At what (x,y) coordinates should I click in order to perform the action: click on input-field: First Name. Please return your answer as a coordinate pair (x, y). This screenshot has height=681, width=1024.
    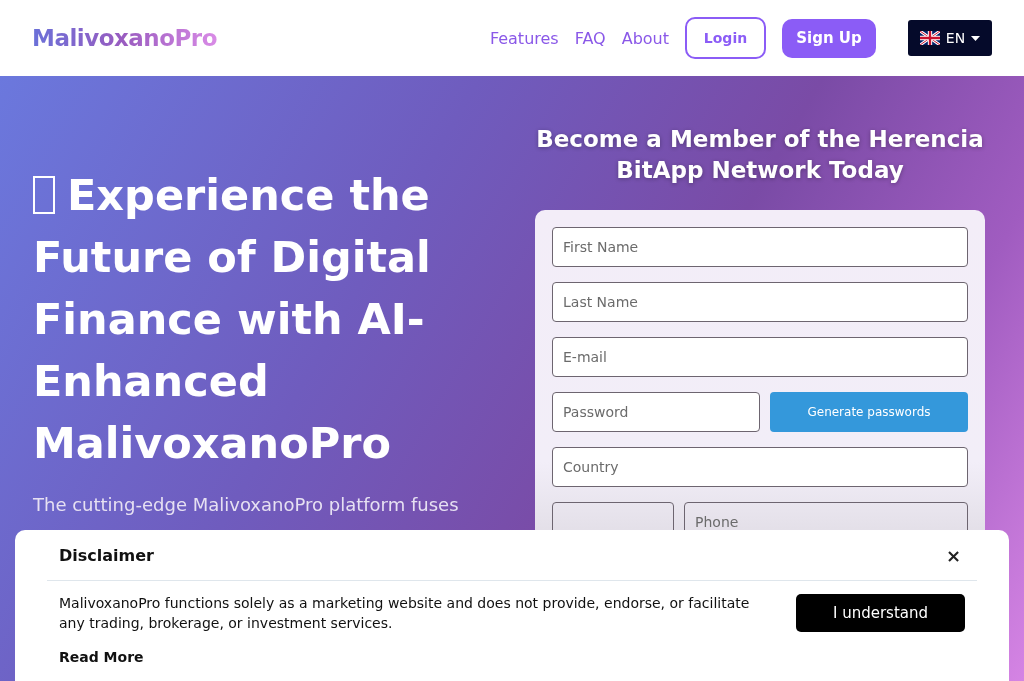
    Looking at the image, I should click on (760, 247).